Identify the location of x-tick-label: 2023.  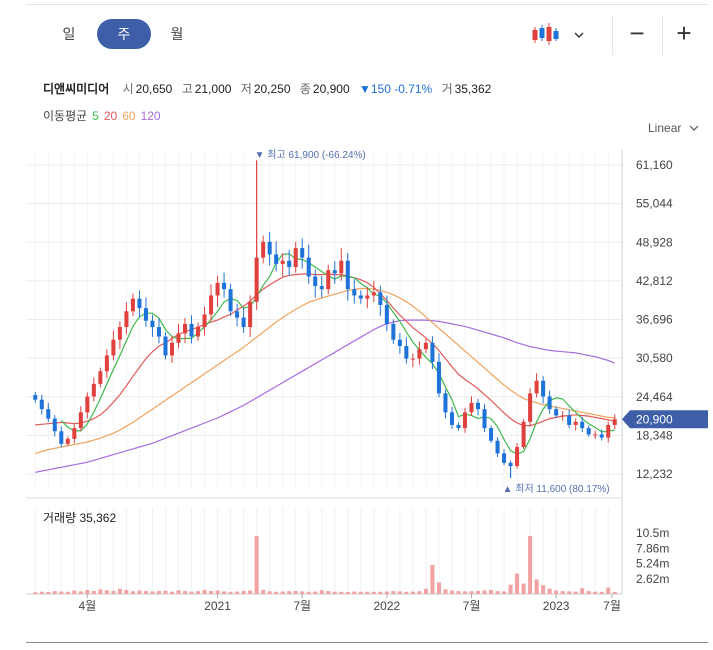
(556, 606).